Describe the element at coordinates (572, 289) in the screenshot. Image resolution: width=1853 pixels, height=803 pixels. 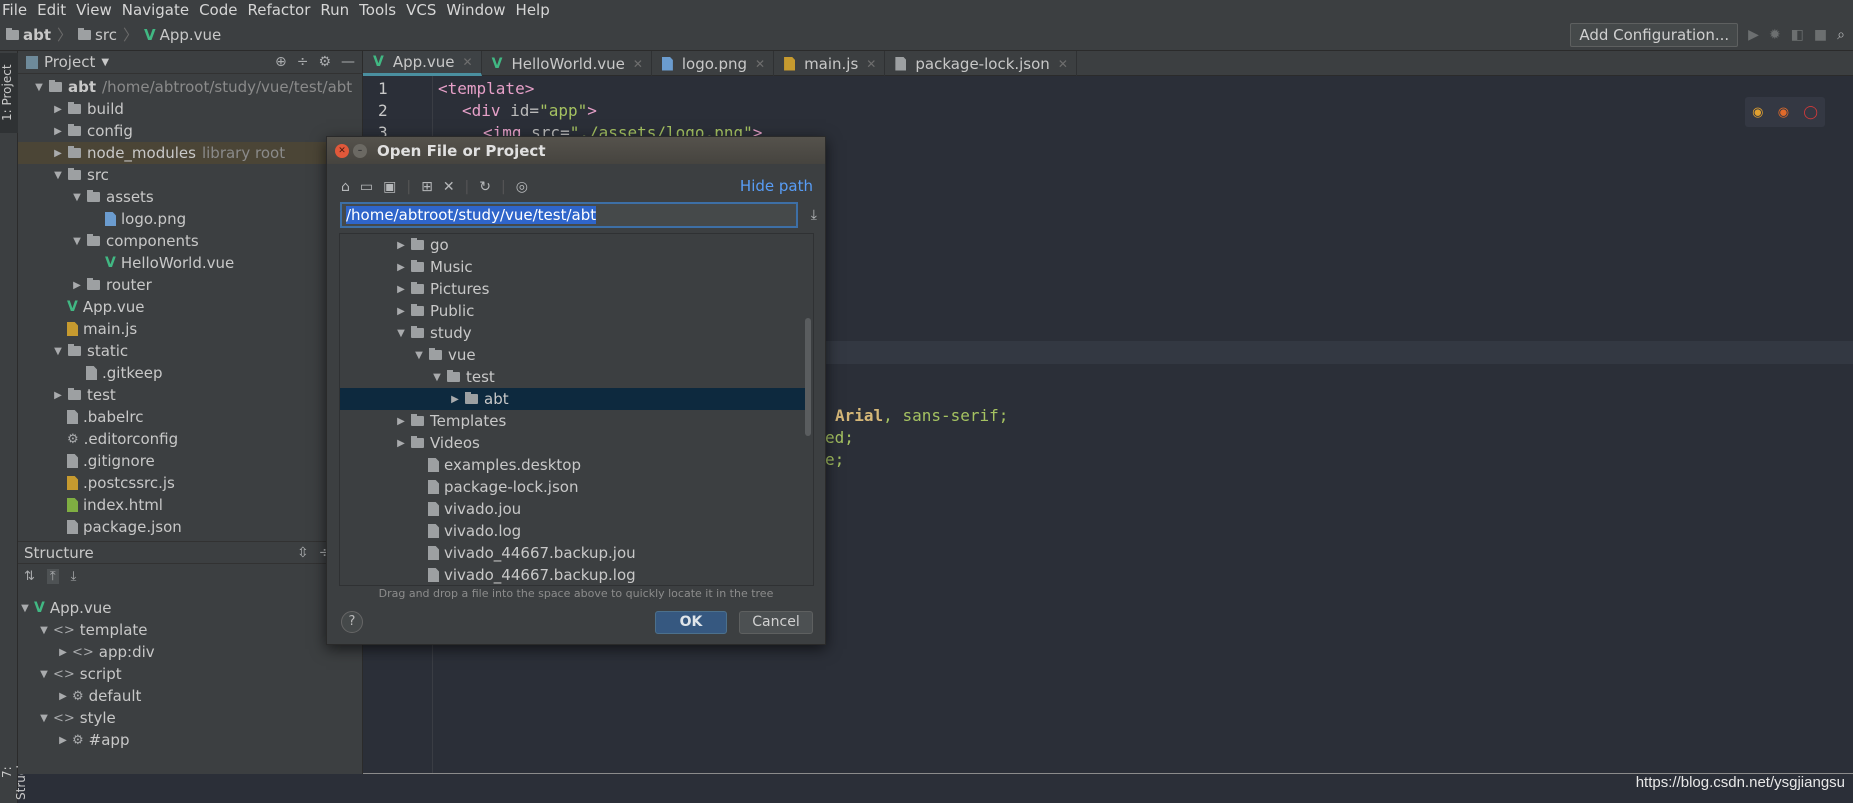
I see `tree-item-pictures: ▶ Pictures` at that location.